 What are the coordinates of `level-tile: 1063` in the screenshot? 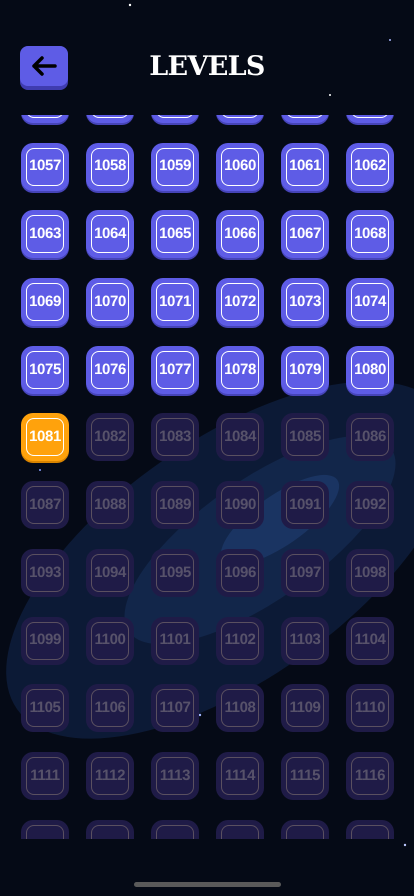 It's located at (45, 234).